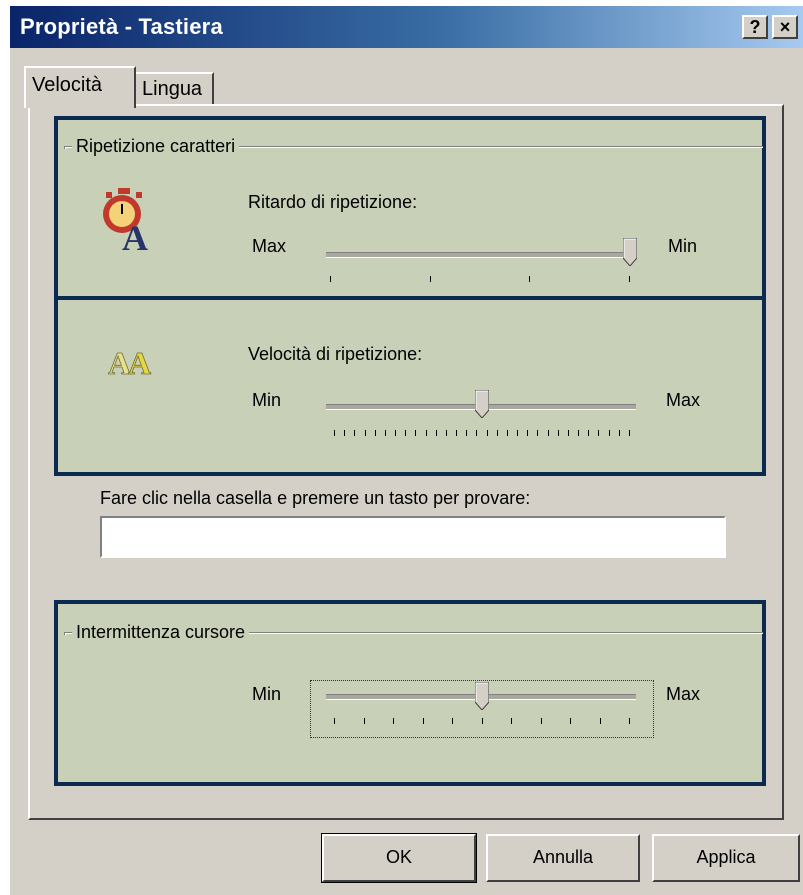 The height and width of the screenshot is (895, 803). I want to click on delay-right-label: Min, so click(683, 246).